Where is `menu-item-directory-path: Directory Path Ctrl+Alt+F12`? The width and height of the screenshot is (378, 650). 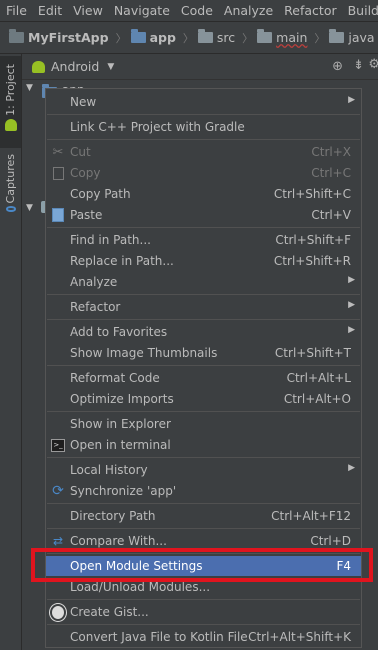 menu-item-directory-path: Directory Path Ctrl+Alt+F12 is located at coordinates (203, 516).